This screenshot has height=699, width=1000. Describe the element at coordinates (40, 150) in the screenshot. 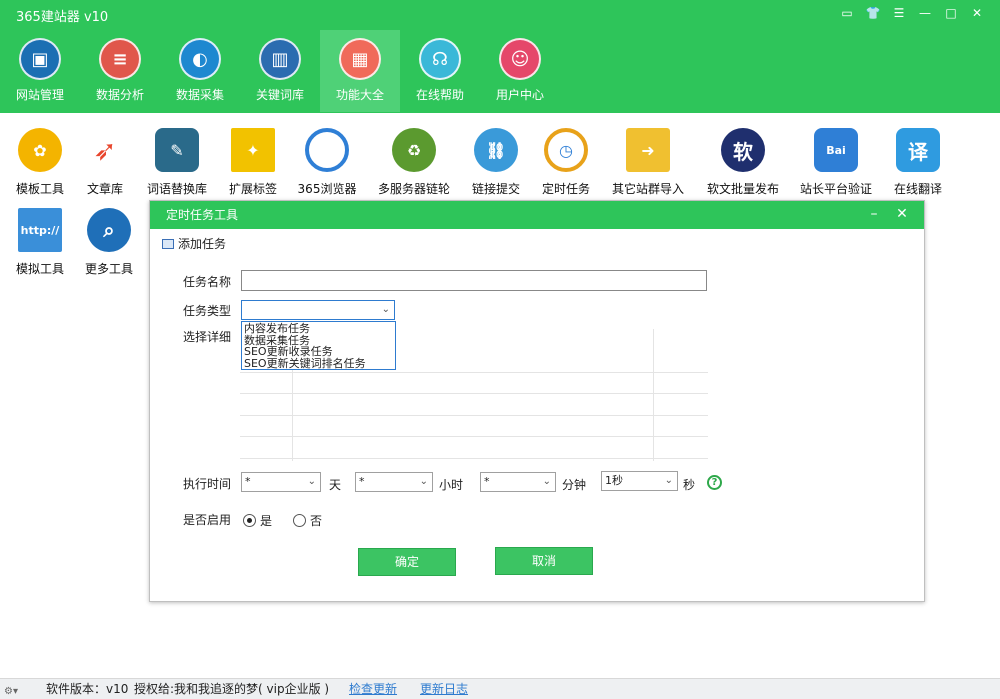

I see `palette-icon: ✿` at that location.